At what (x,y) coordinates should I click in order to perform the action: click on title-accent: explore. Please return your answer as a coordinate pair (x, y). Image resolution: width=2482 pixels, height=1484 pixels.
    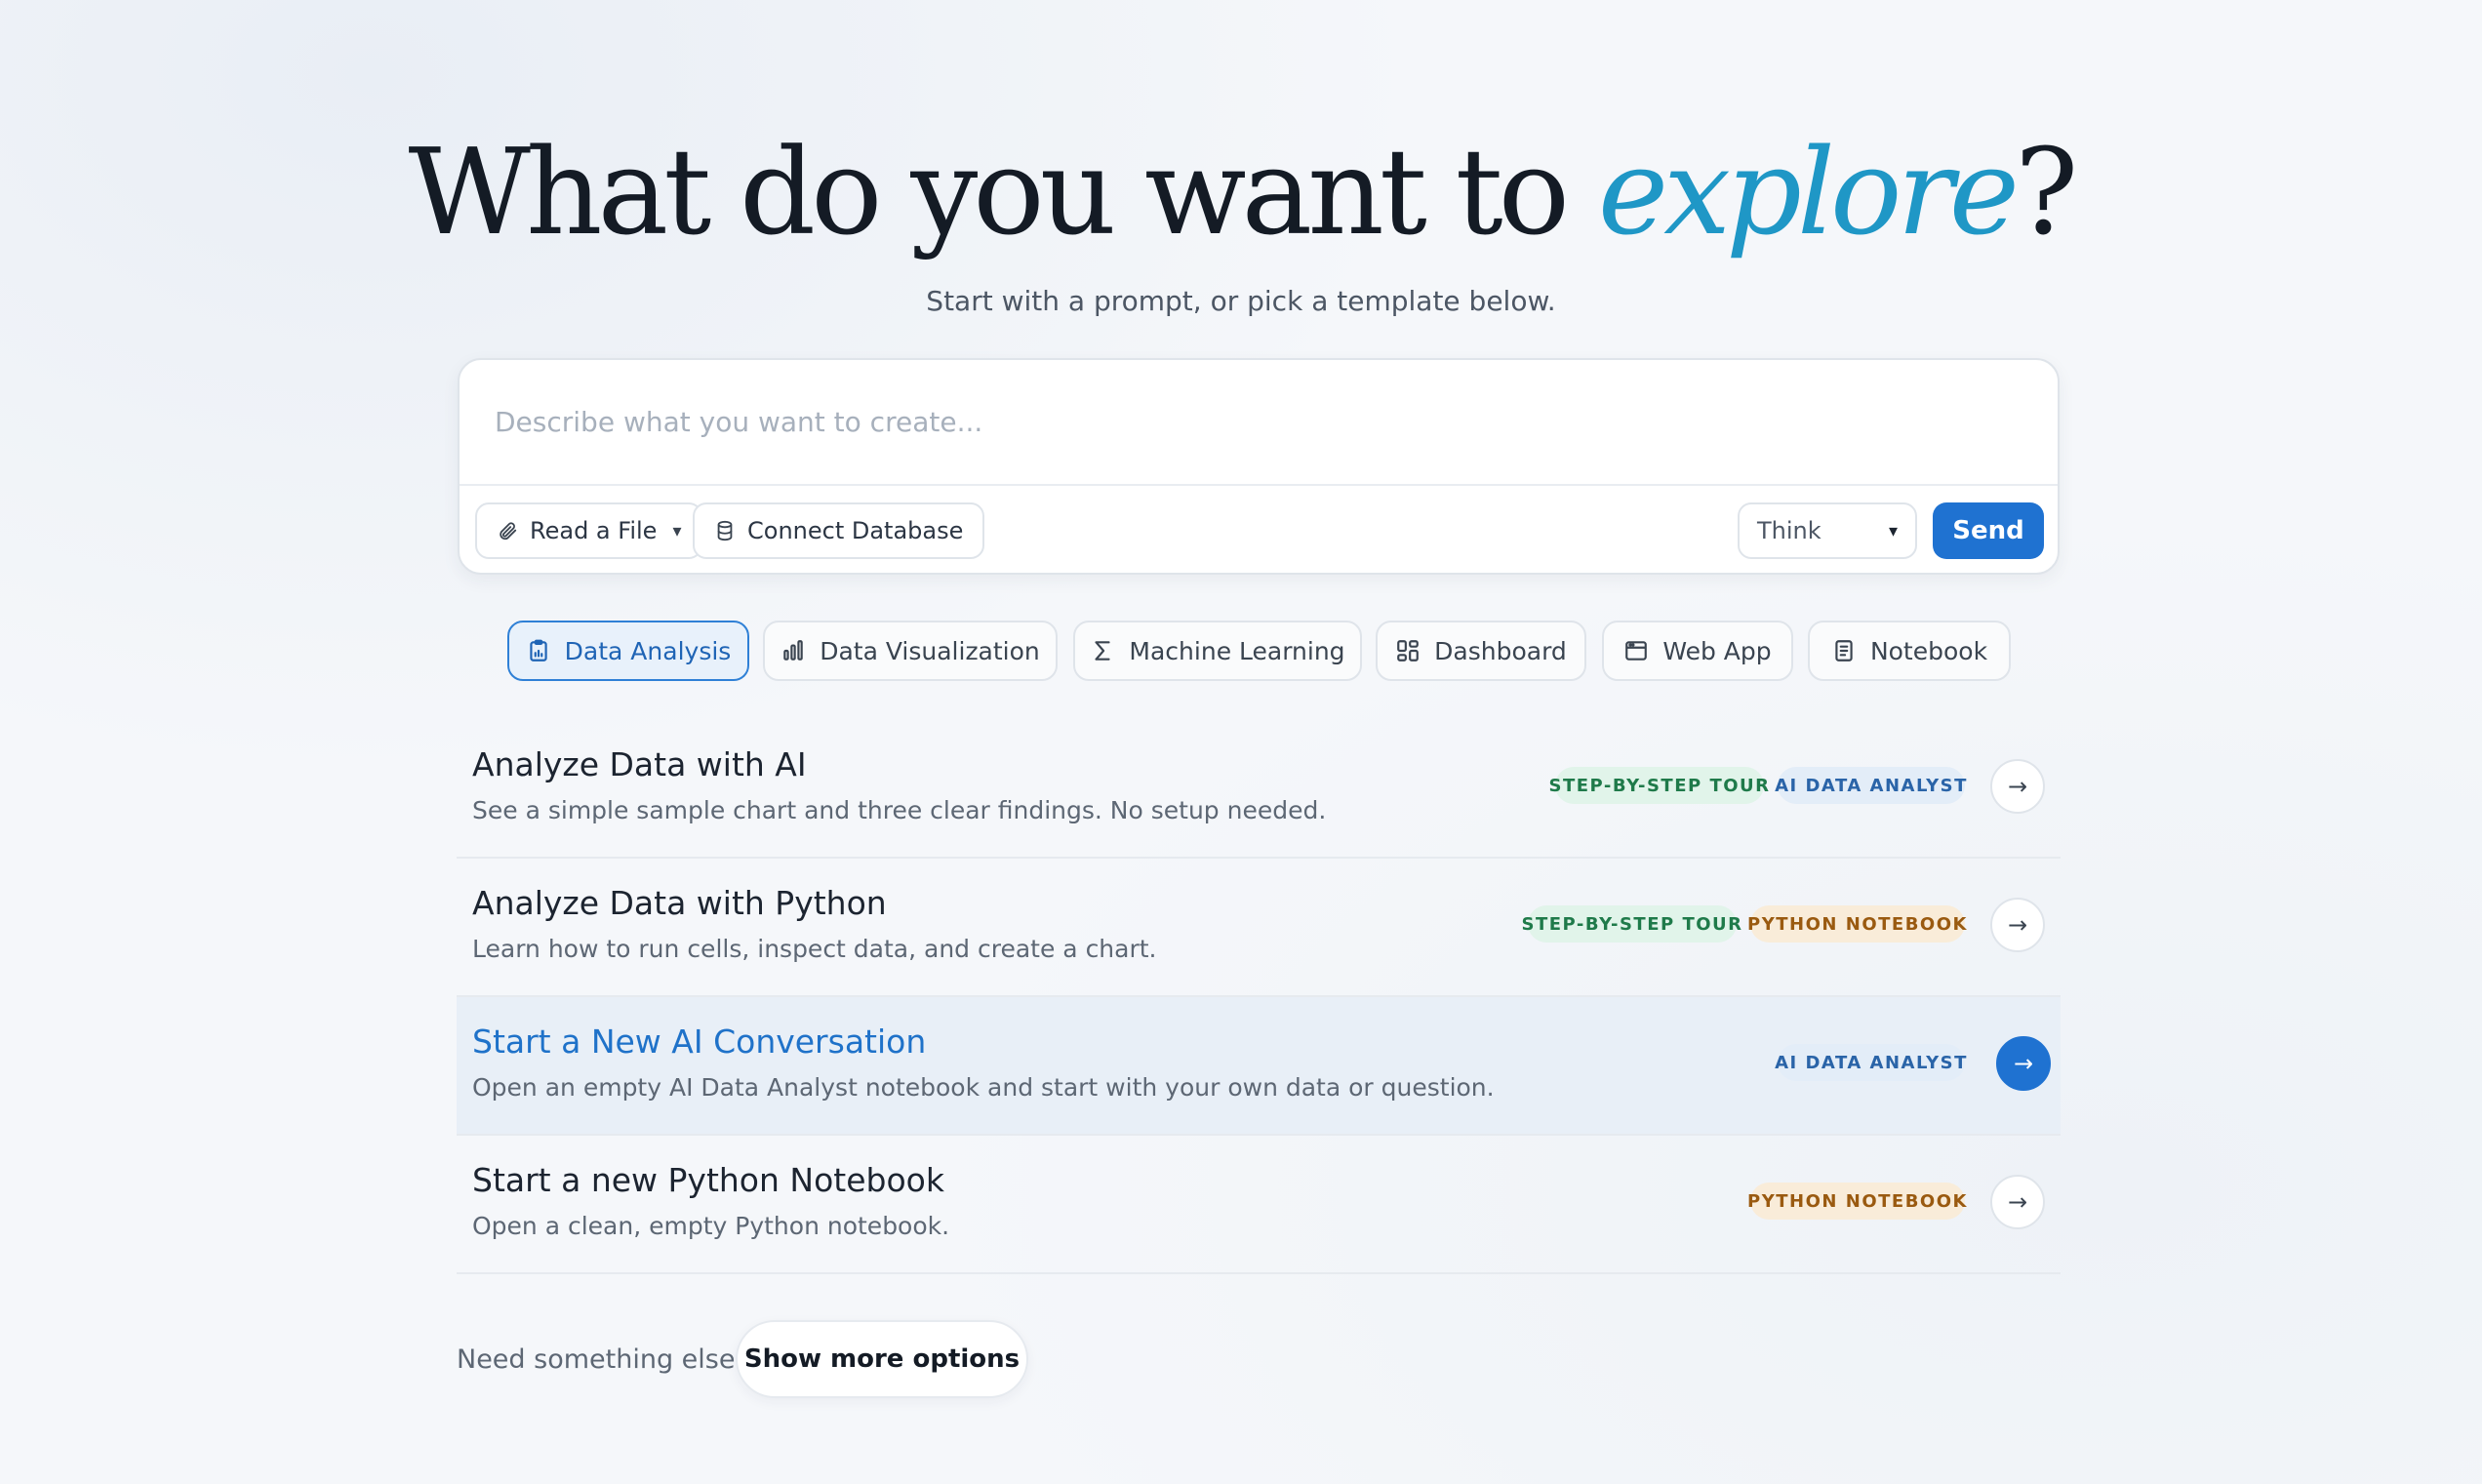
    Looking at the image, I should click on (1809, 192).